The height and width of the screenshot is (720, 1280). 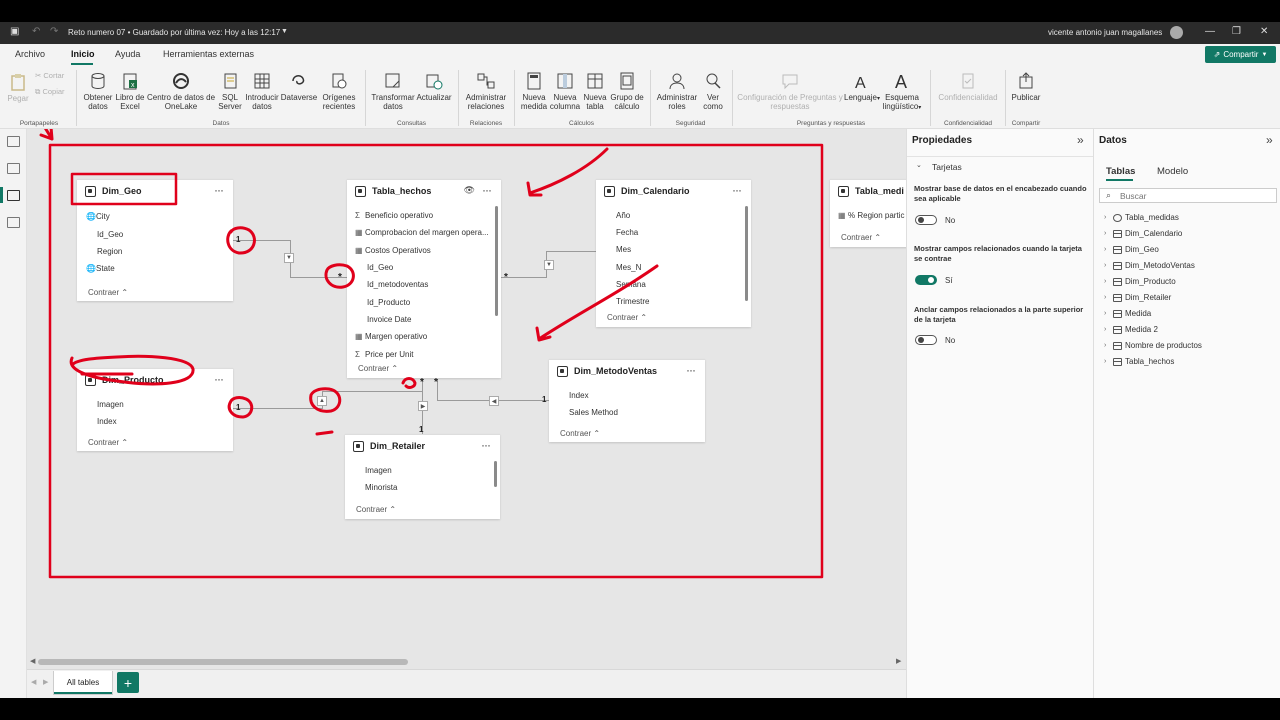 I want to click on tab-tablas: Tablas, so click(x=1120, y=171).